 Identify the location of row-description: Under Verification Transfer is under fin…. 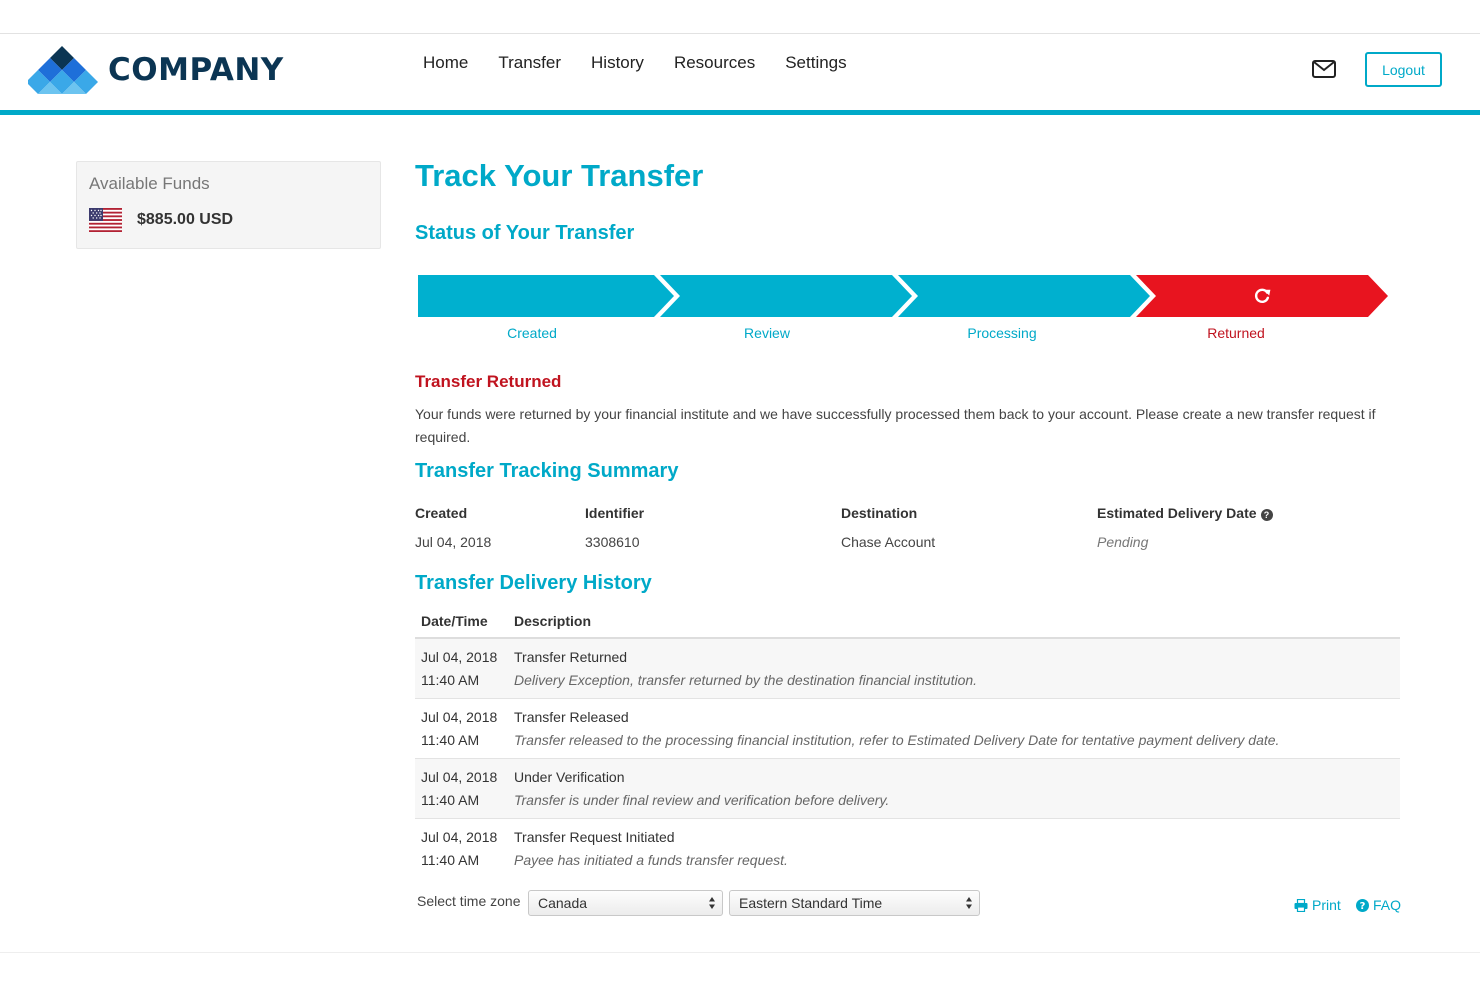
(954, 788).